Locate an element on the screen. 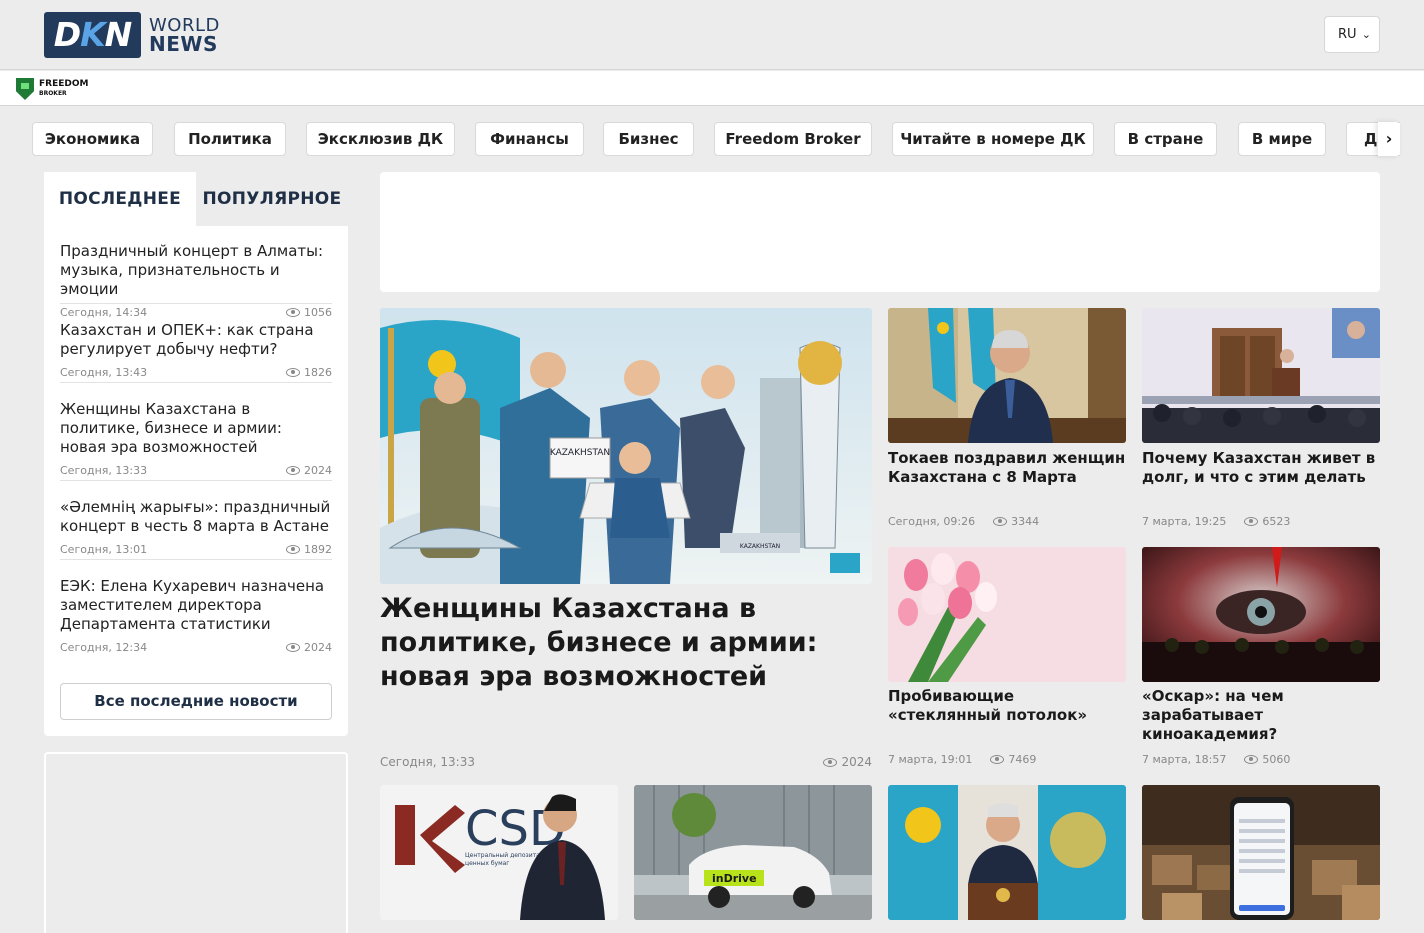  featured-image: KAZAKHSTAN KAZAKHSTAN is located at coordinates (626, 446).